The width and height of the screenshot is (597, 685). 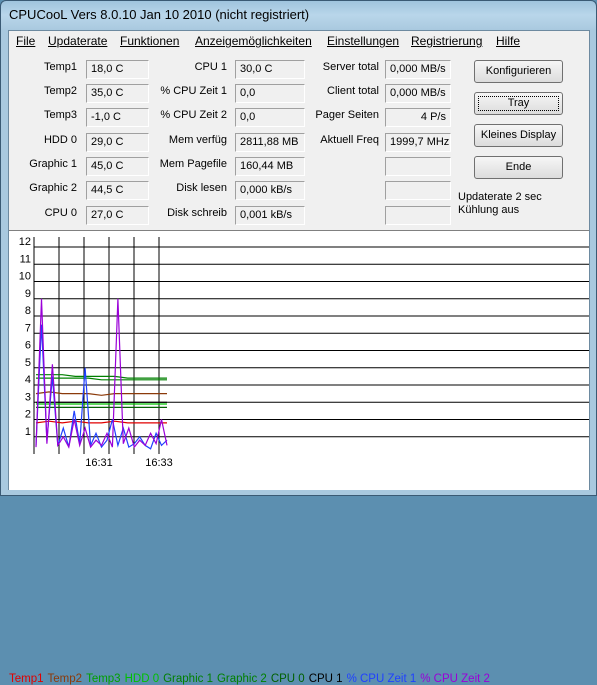 What do you see at coordinates (270, 142) in the screenshot?
I see `value-mem-verfueg: 2811,88 MB` at bounding box center [270, 142].